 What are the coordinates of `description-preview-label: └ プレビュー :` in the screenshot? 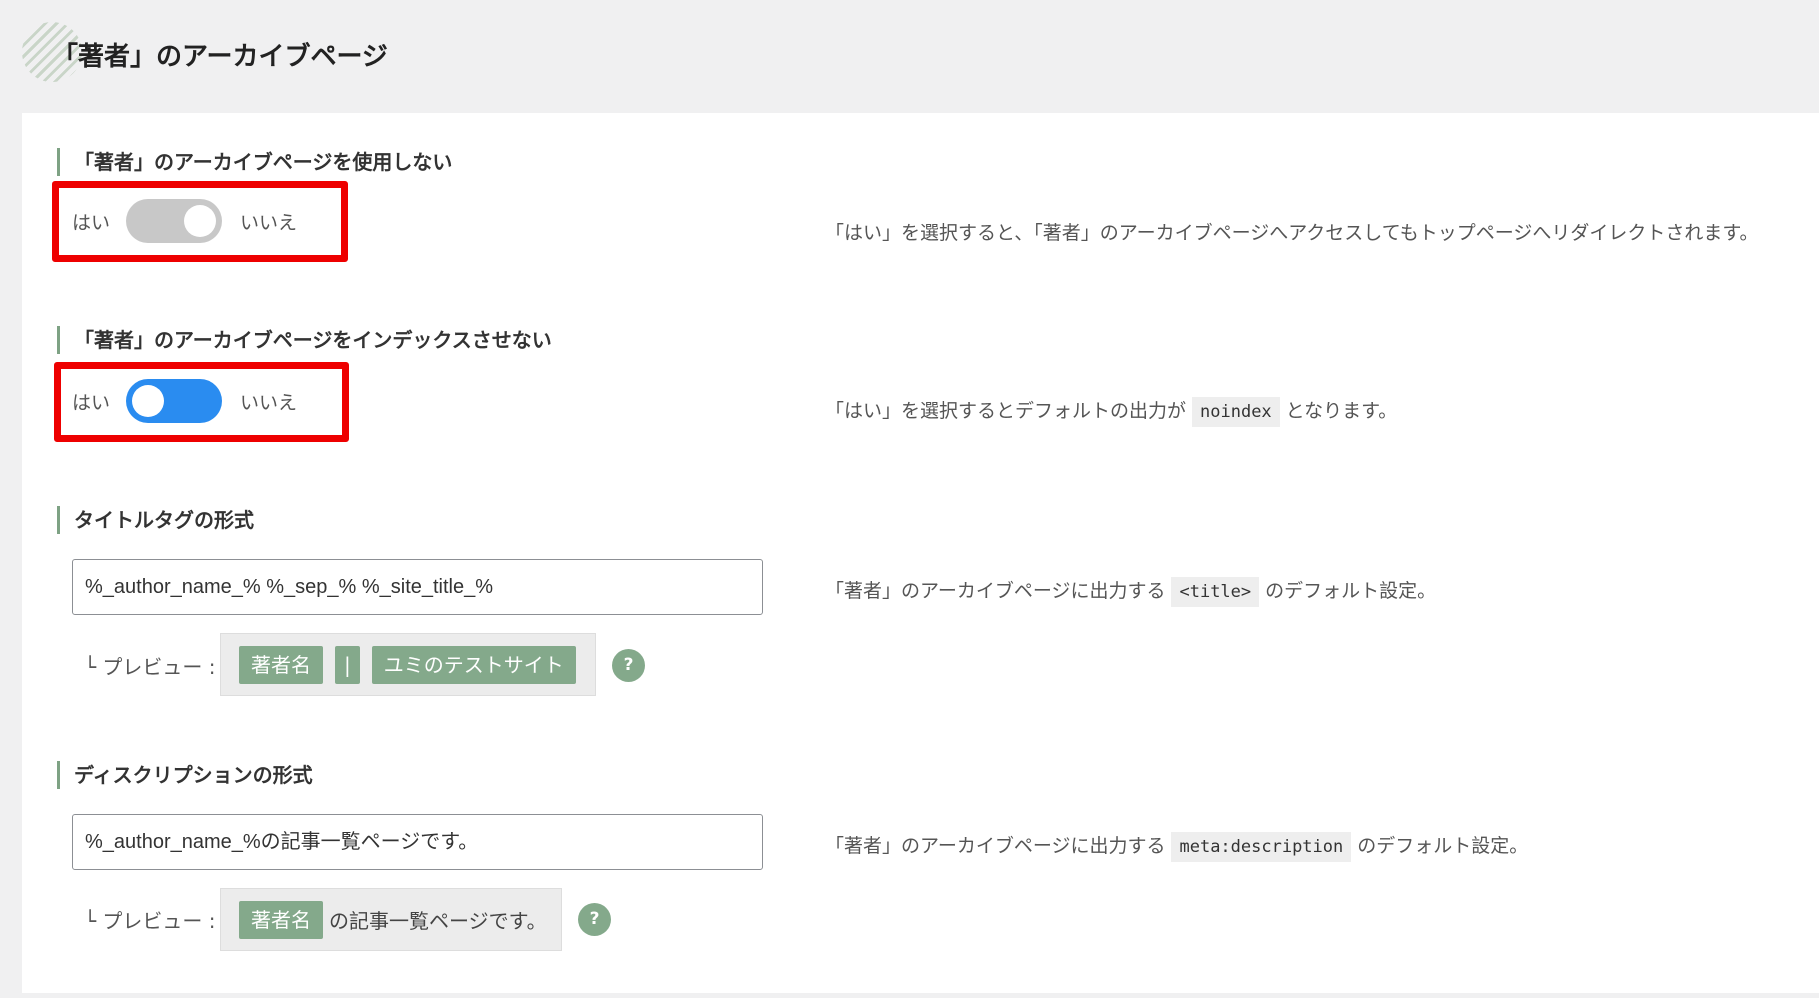 It's located at (150, 921).